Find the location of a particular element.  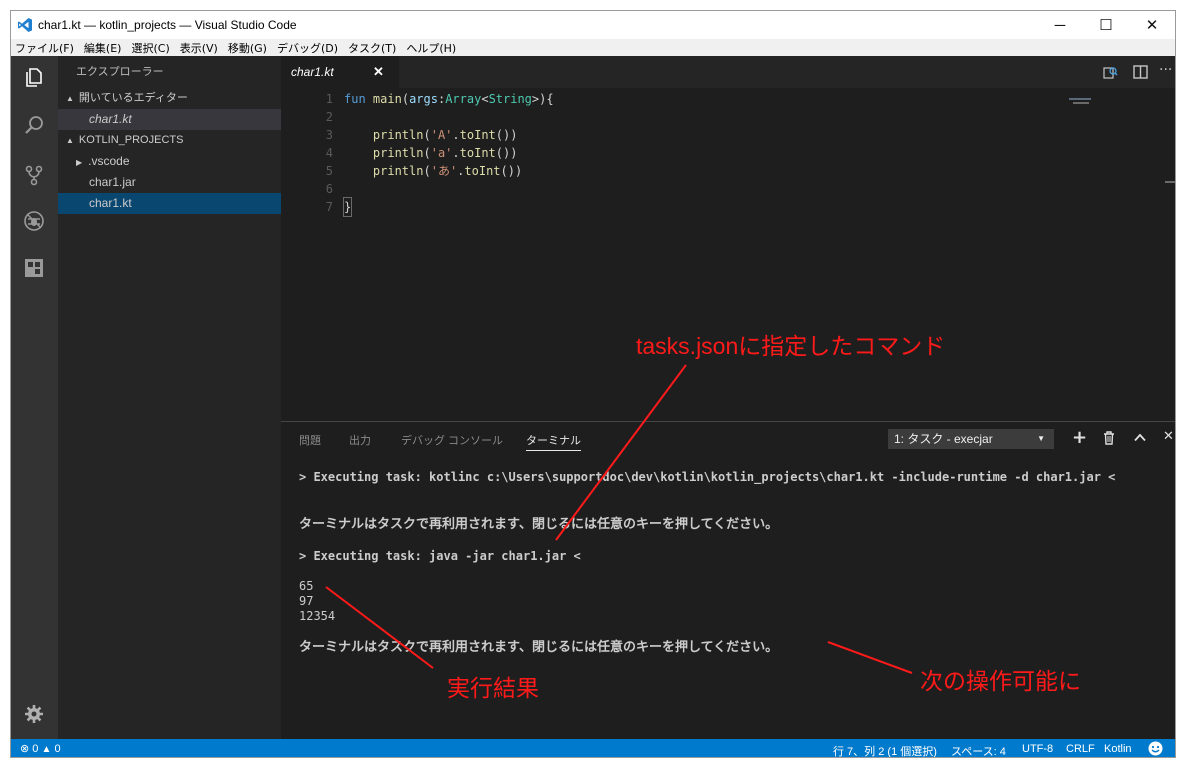

annotation-next: 次の操作可能に is located at coordinates (1000, 681).